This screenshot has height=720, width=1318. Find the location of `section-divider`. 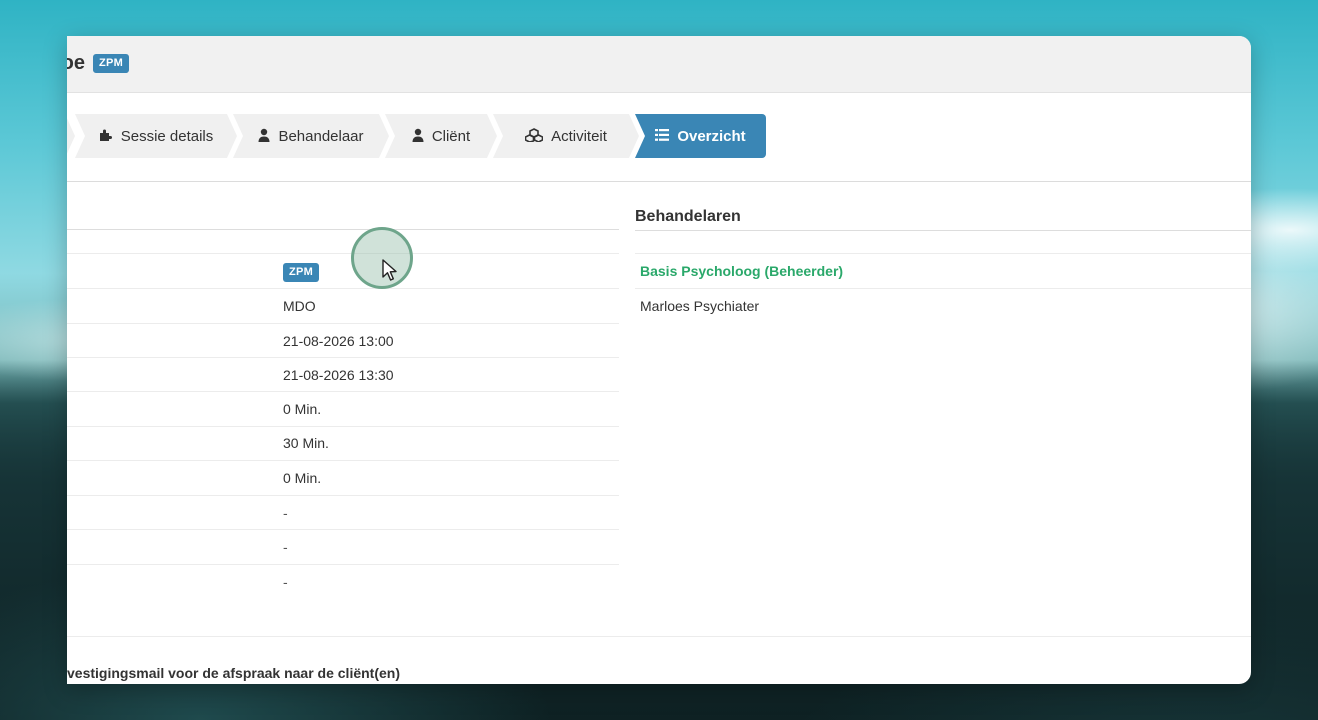

section-divider is located at coordinates (659, 181).